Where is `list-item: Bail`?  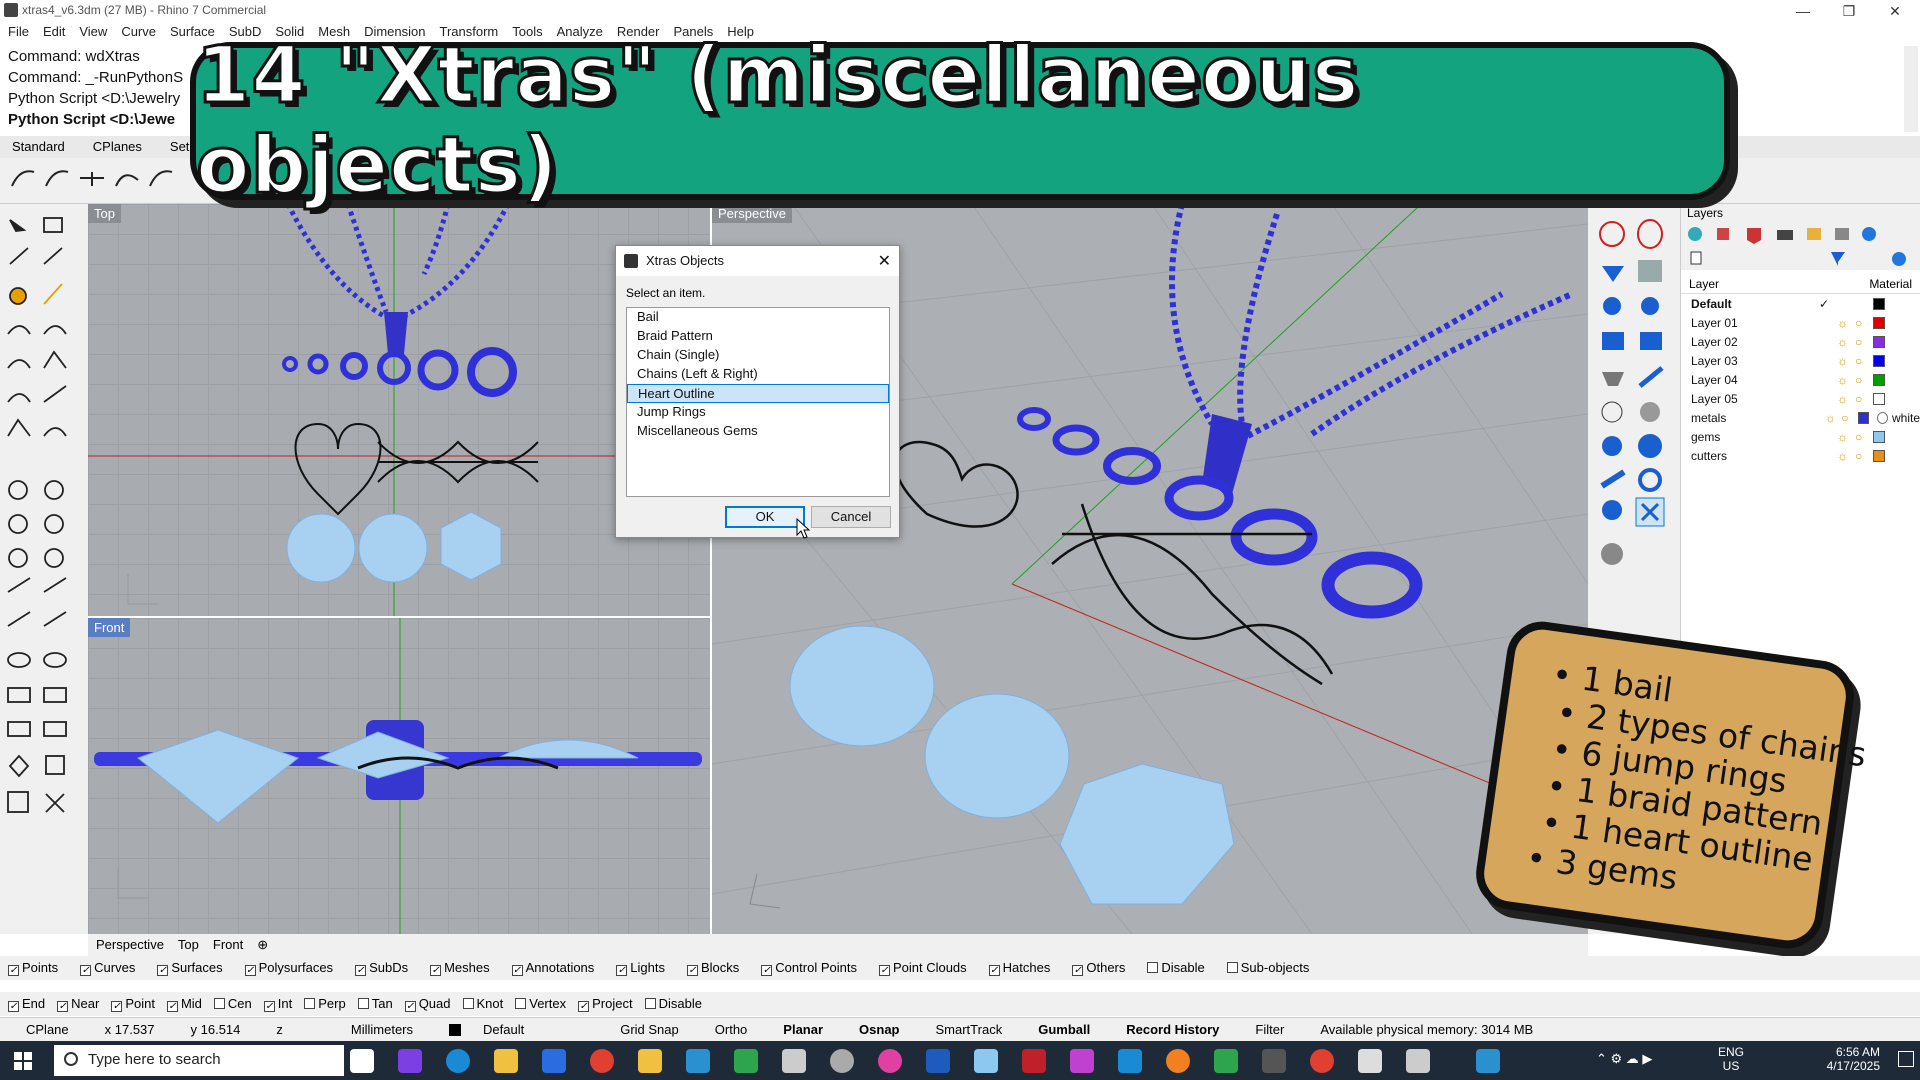
list-item: Bail is located at coordinates (758, 317).